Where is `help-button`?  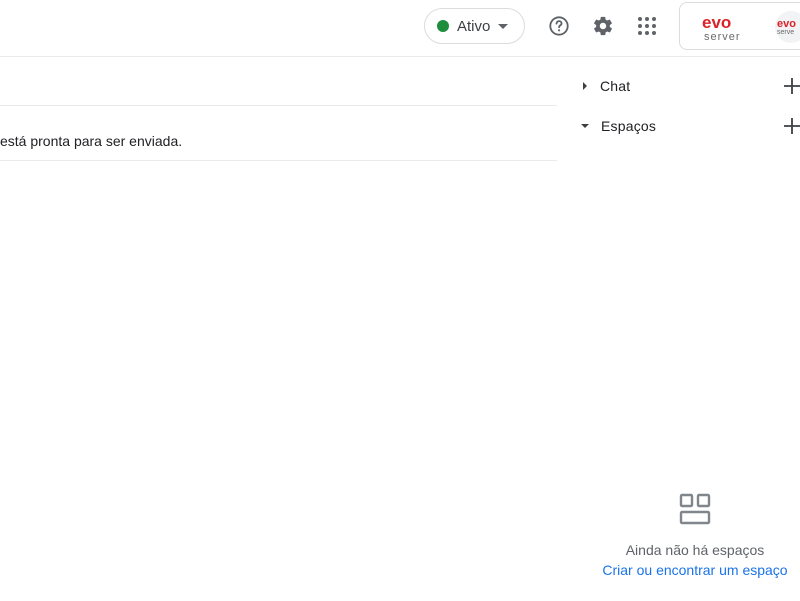
help-button is located at coordinates (559, 26).